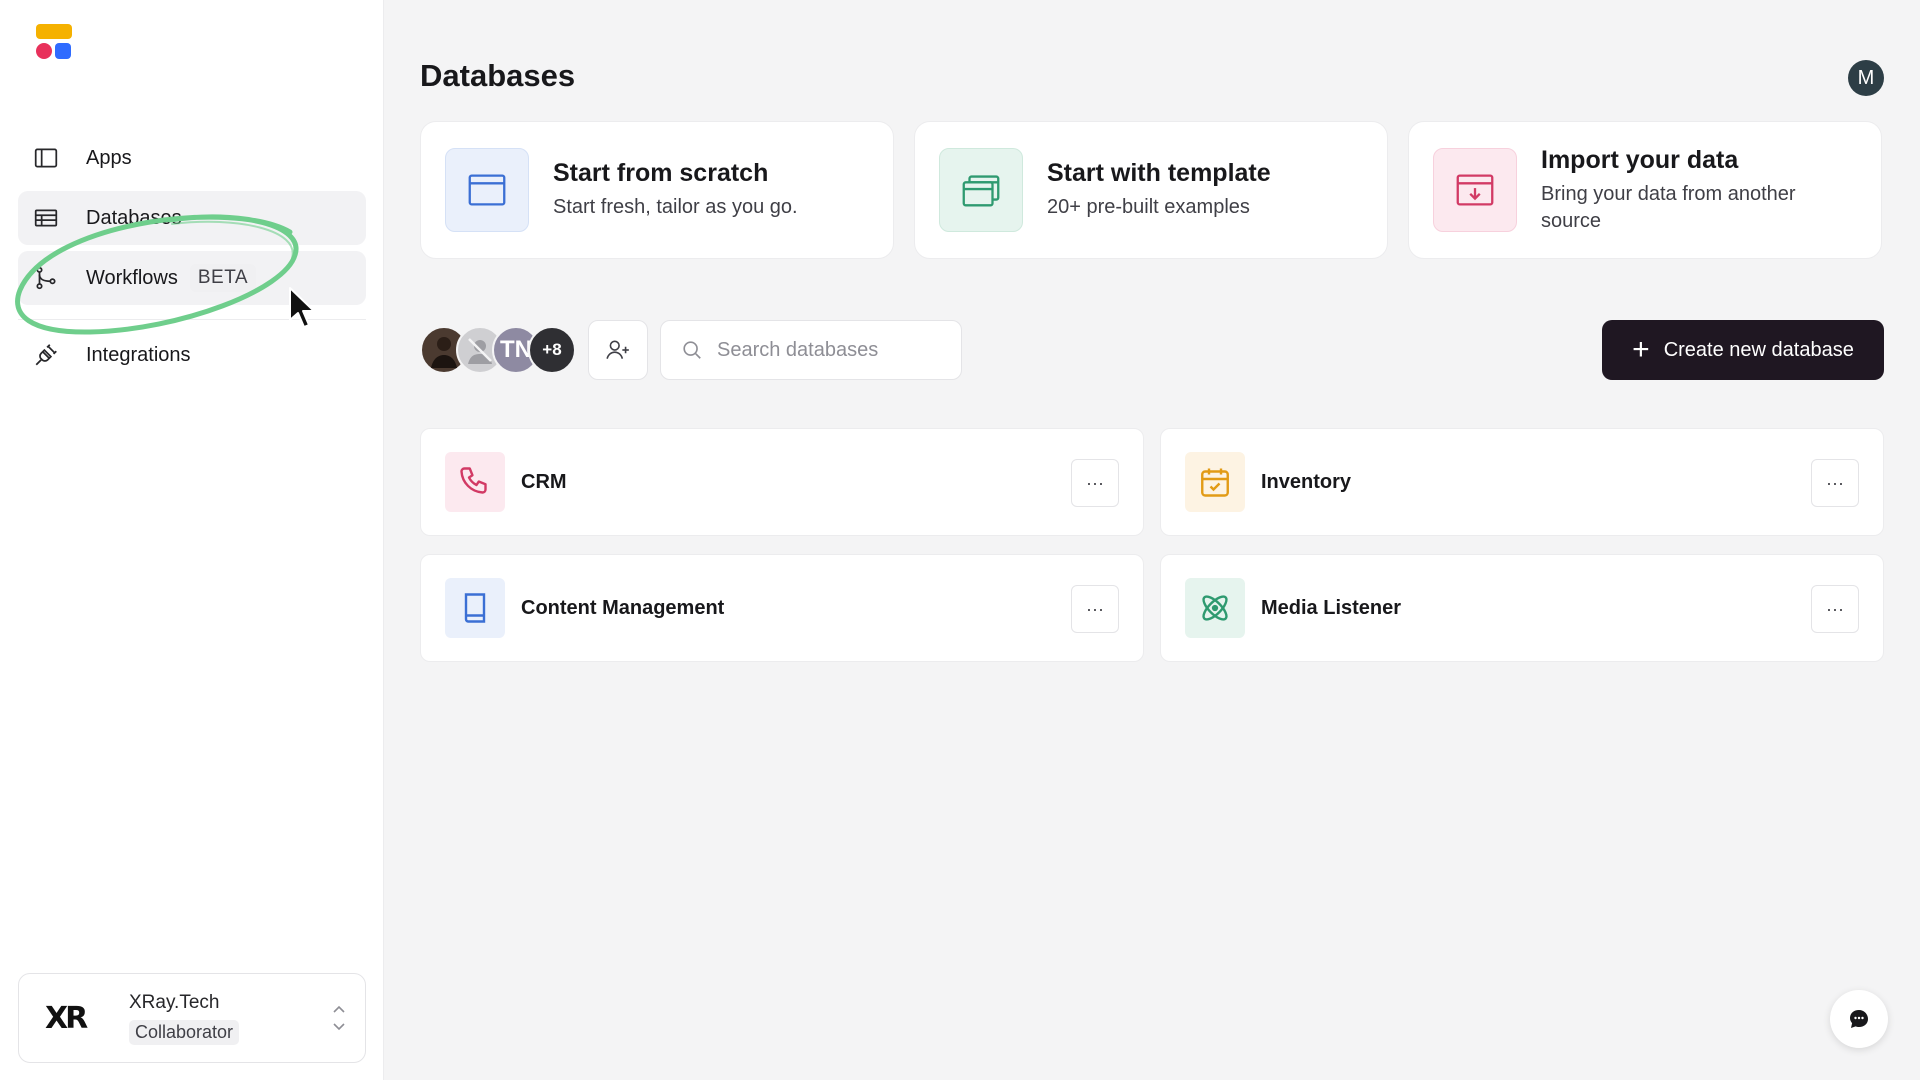 Image resolution: width=1920 pixels, height=1080 pixels. I want to click on card-subtitle: 20+ pre-built examples, so click(1148, 207).